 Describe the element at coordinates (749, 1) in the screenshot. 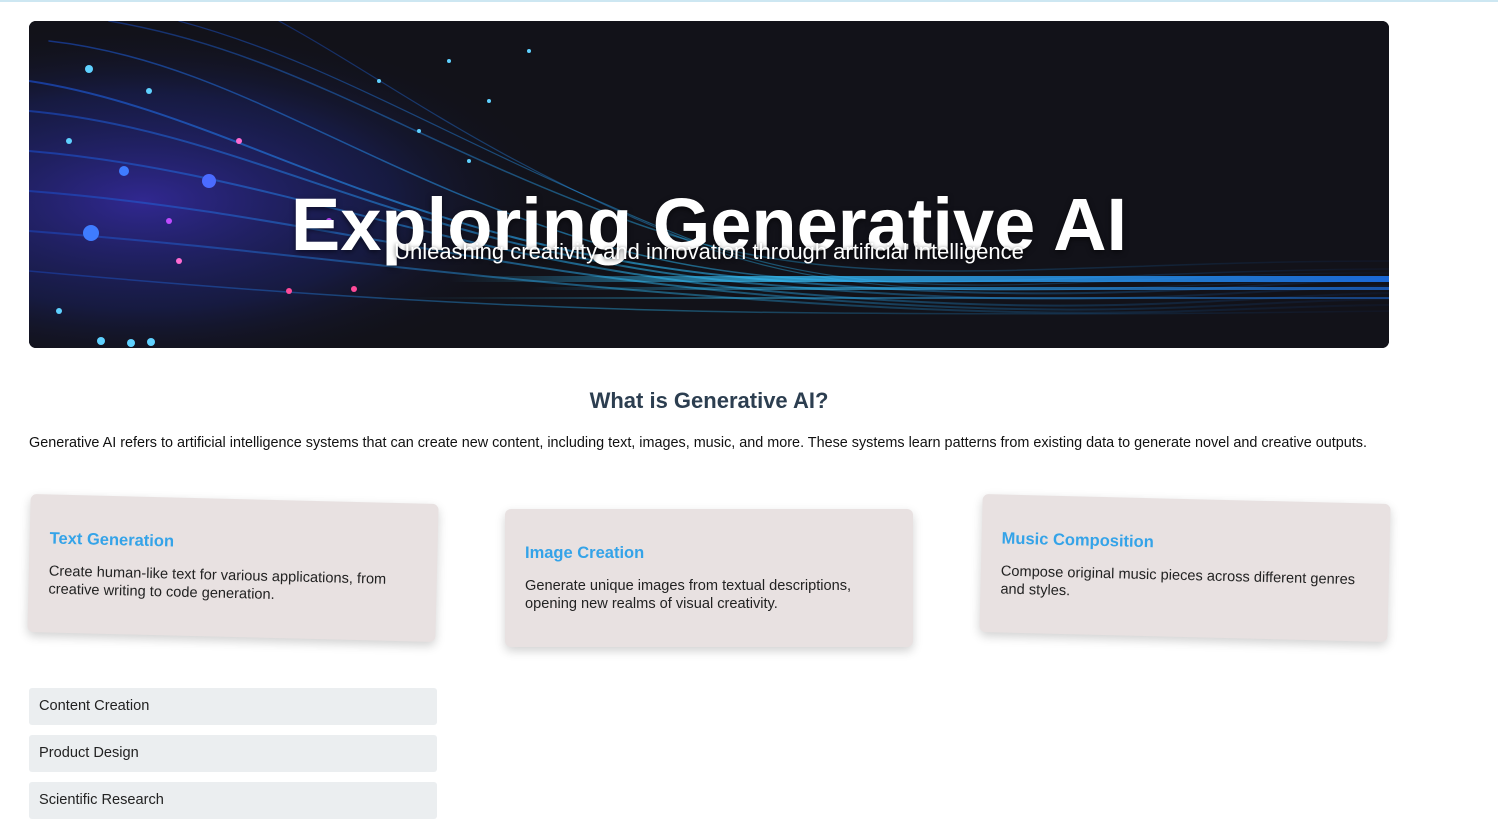

I see `top-border` at that location.